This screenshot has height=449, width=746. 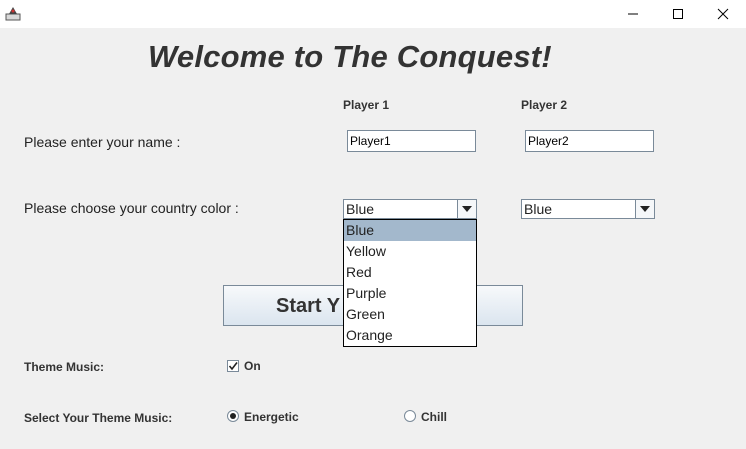 What do you see at coordinates (98, 418) in the screenshot?
I see `select-theme-label: Select Your Theme Music:` at bounding box center [98, 418].